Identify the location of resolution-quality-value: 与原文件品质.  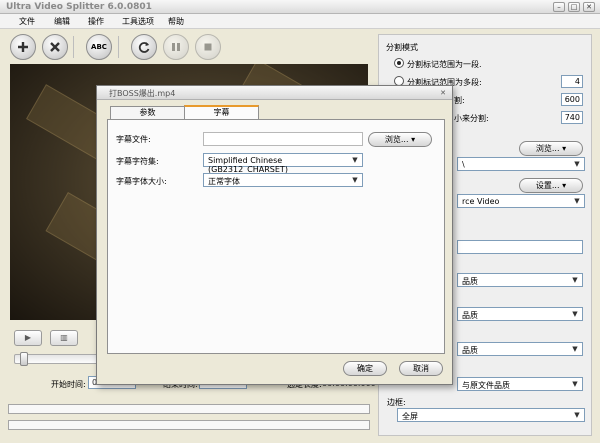
(486, 385).